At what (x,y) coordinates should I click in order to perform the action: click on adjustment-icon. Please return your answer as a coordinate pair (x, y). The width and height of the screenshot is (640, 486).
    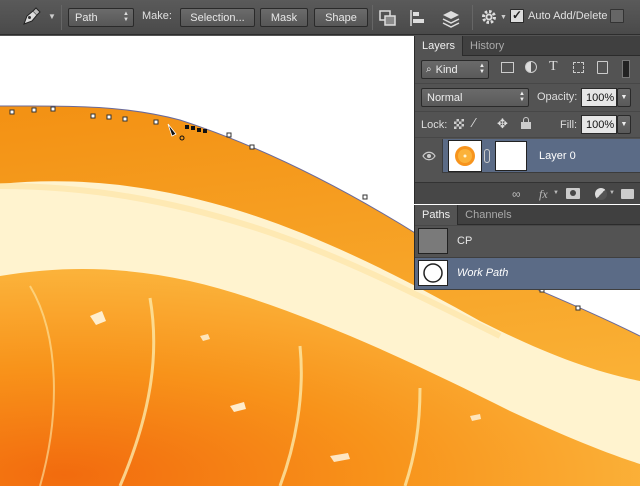
    Looking at the image, I should click on (601, 194).